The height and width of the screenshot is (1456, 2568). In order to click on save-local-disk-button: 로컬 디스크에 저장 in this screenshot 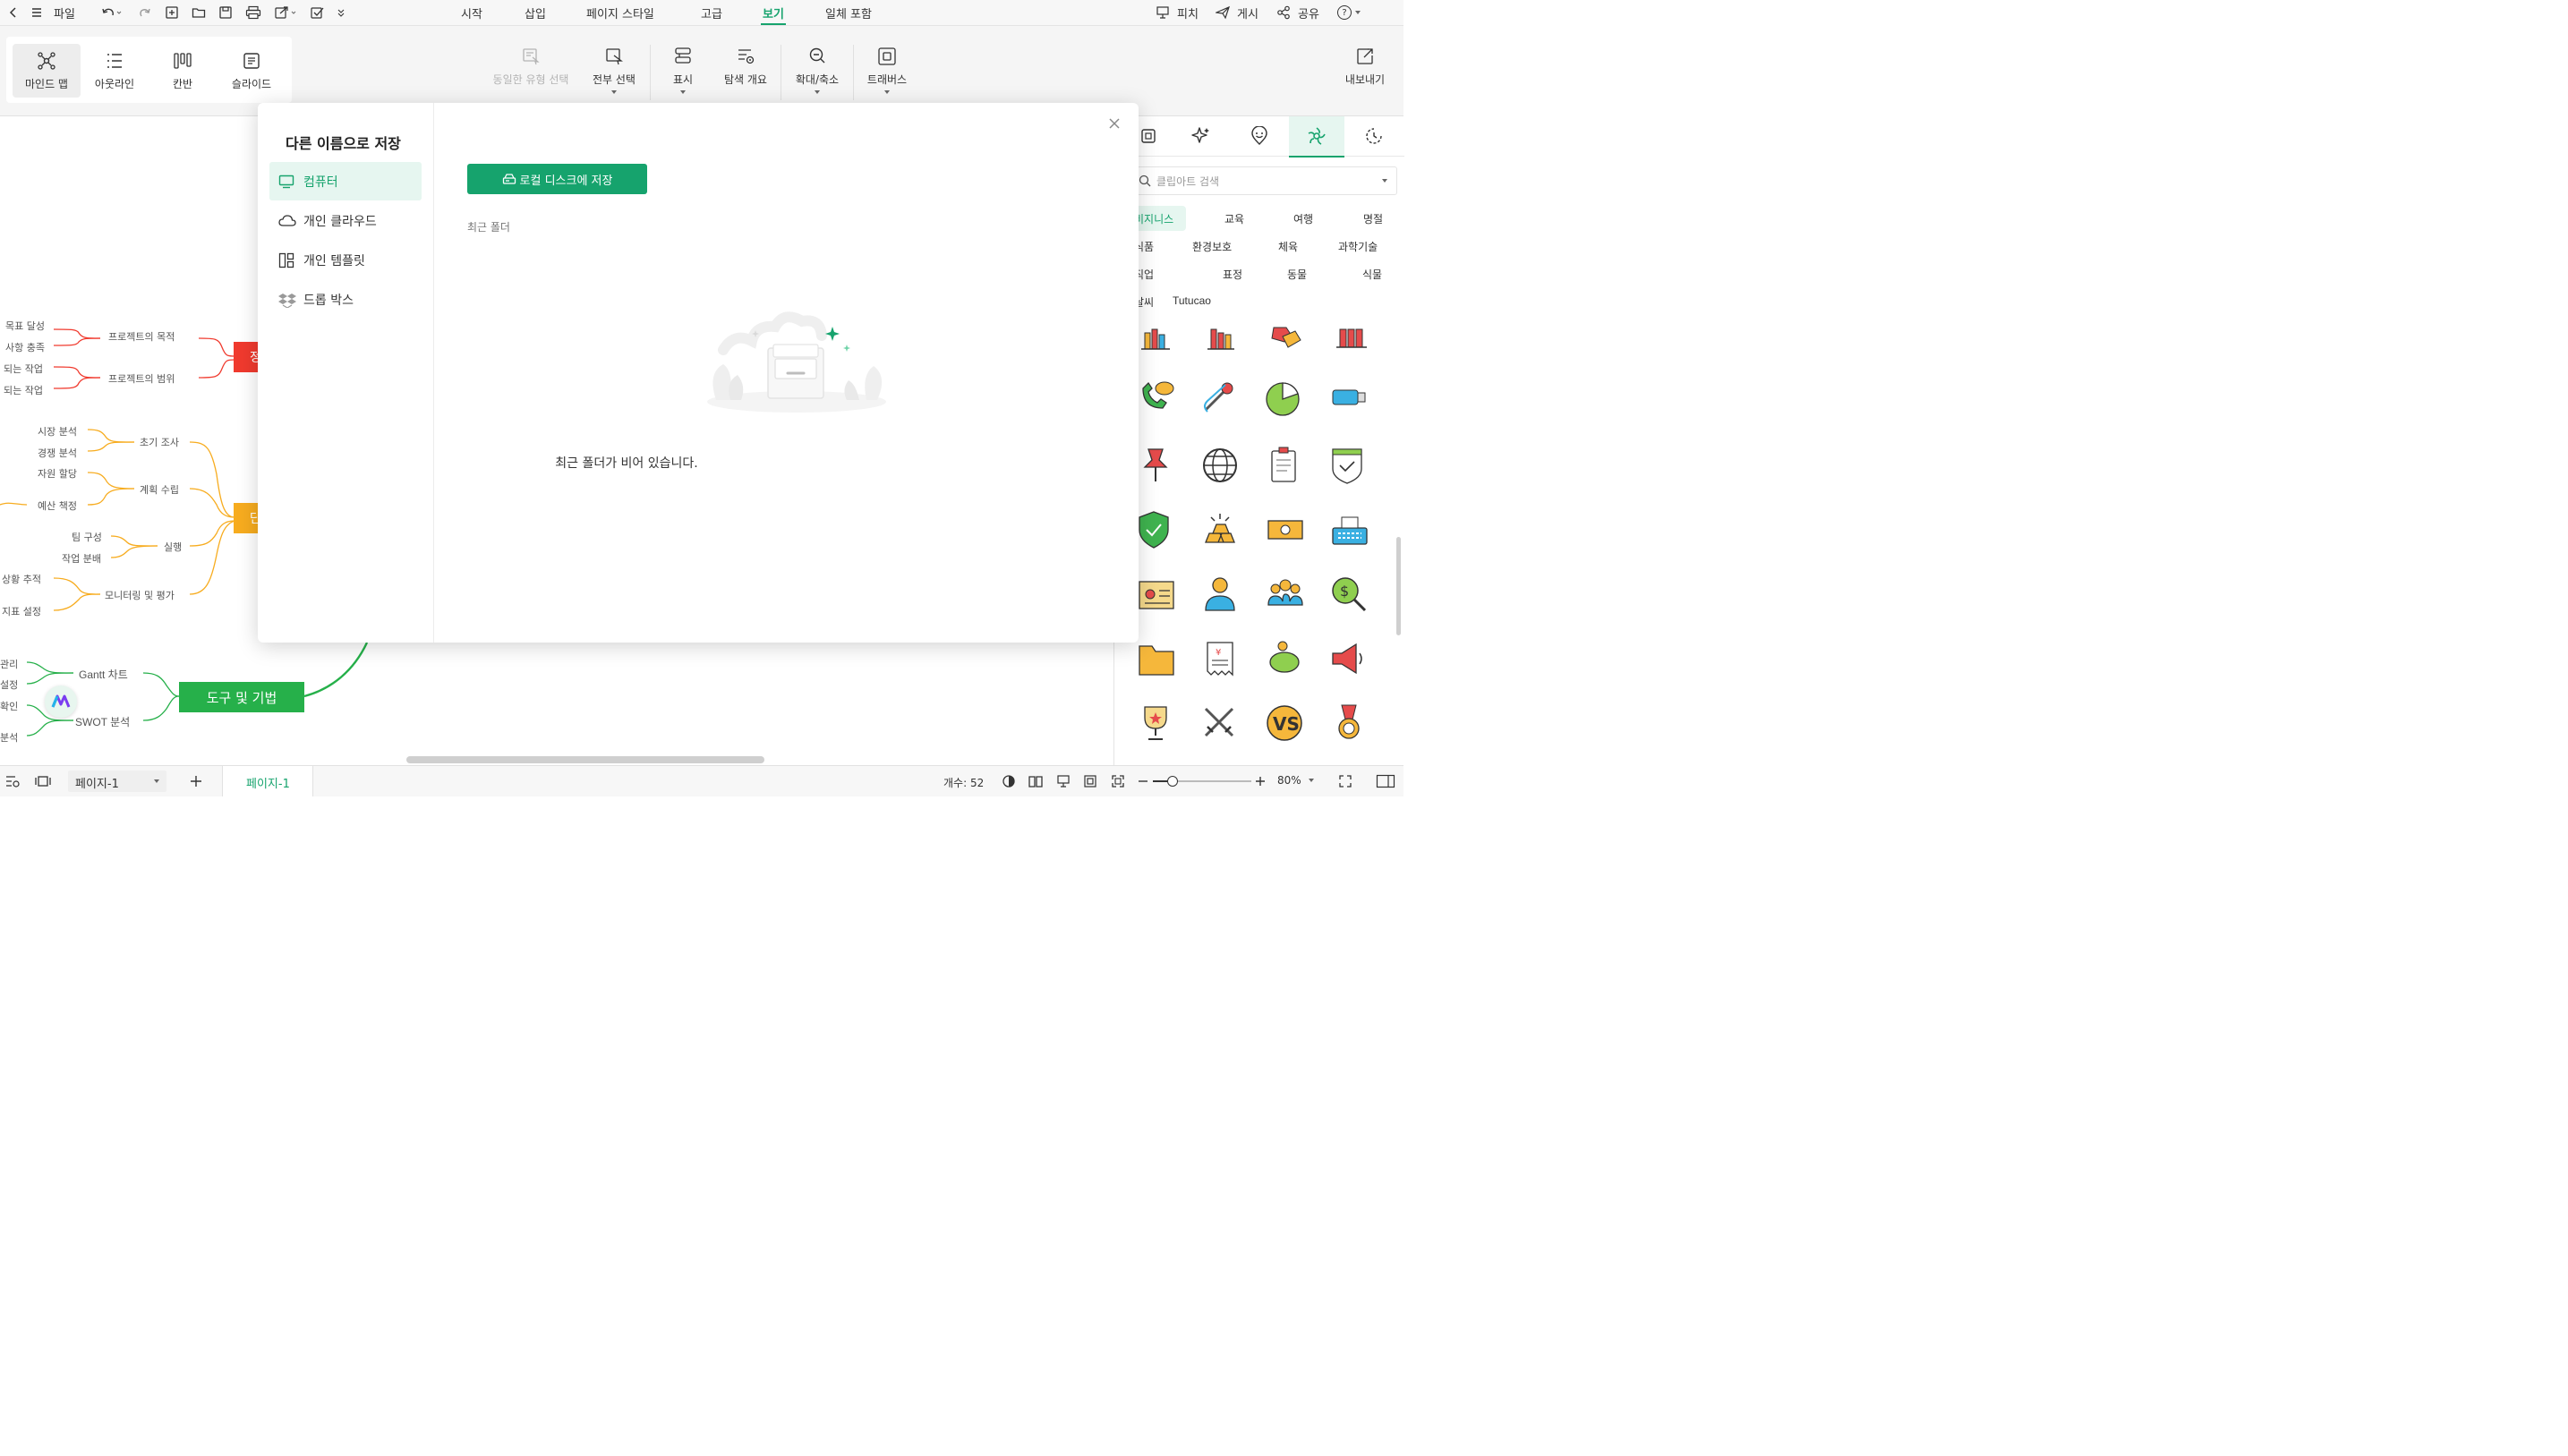, I will do `click(557, 179)`.